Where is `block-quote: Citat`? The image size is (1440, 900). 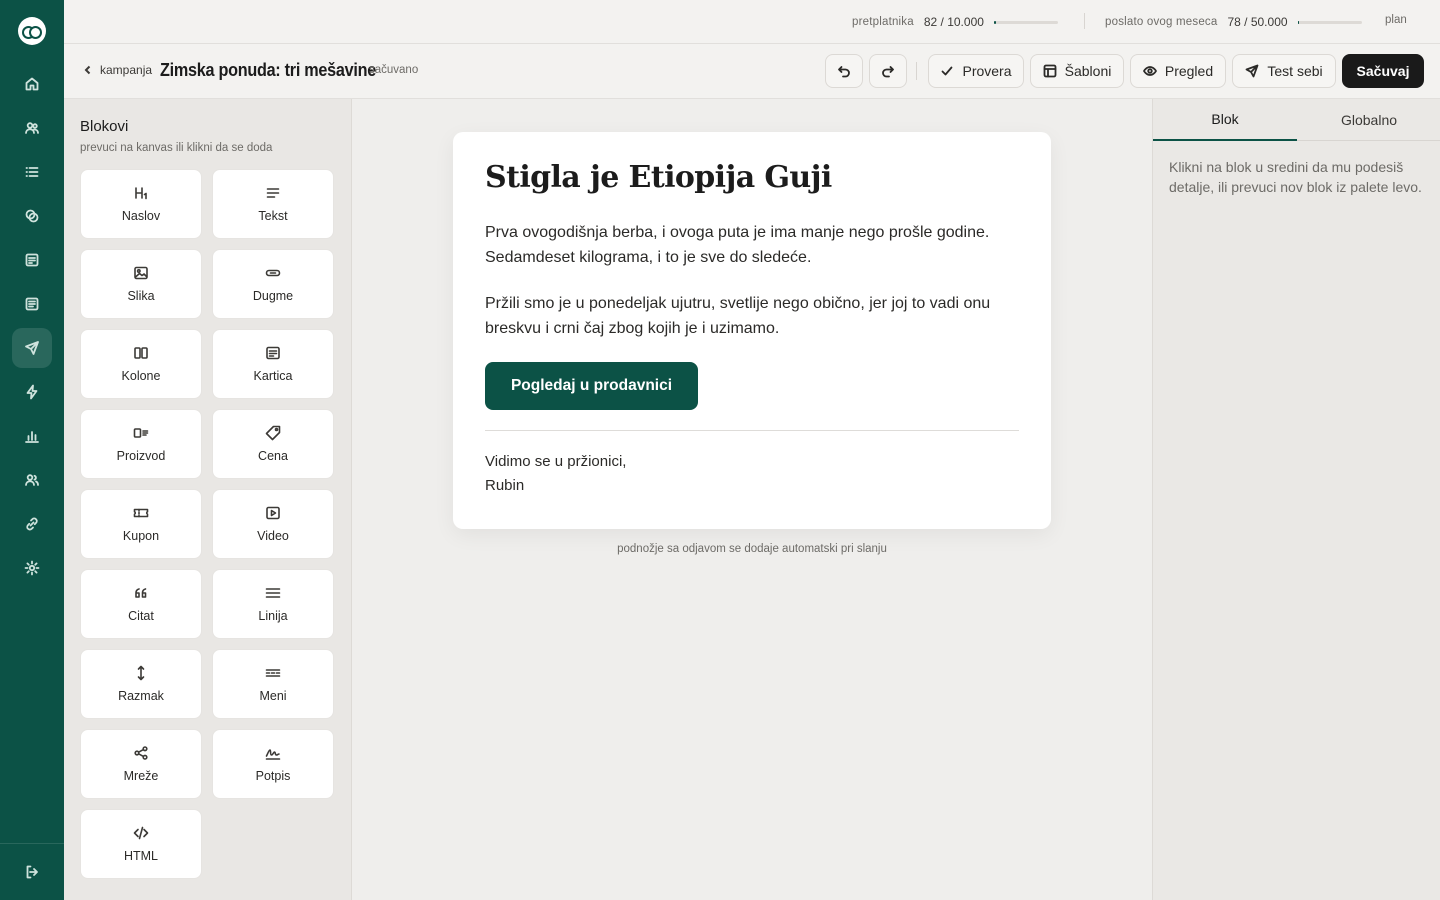 block-quote: Citat is located at coordinates (141, 604).